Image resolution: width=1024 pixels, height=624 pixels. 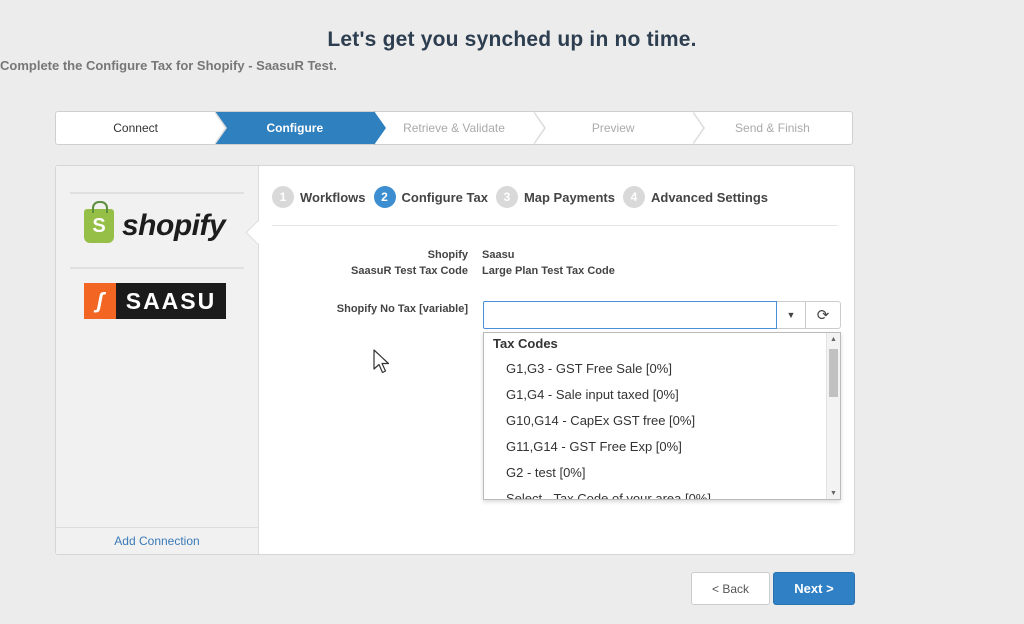 I want to click on step-send-finish: Send & Finish, so click(x=772, y=128).